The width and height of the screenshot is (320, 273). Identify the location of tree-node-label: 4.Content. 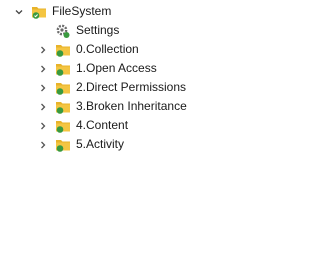
(102, 125).